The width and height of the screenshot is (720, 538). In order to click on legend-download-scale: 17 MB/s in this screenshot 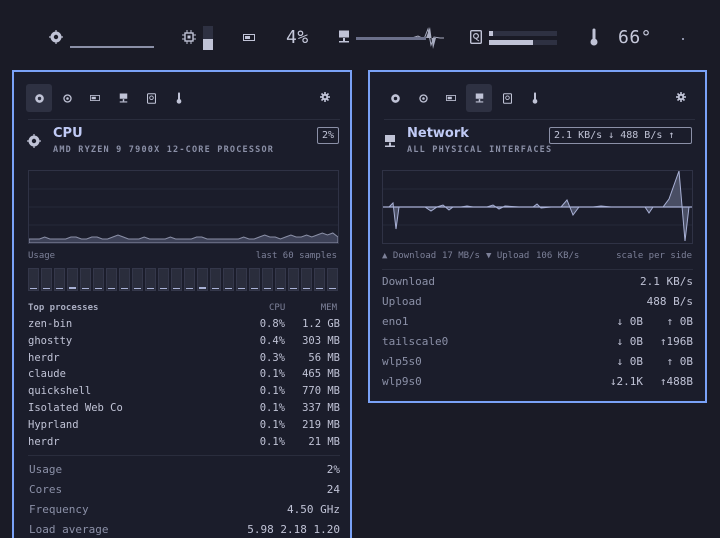, I will do `click(461, 256)`.